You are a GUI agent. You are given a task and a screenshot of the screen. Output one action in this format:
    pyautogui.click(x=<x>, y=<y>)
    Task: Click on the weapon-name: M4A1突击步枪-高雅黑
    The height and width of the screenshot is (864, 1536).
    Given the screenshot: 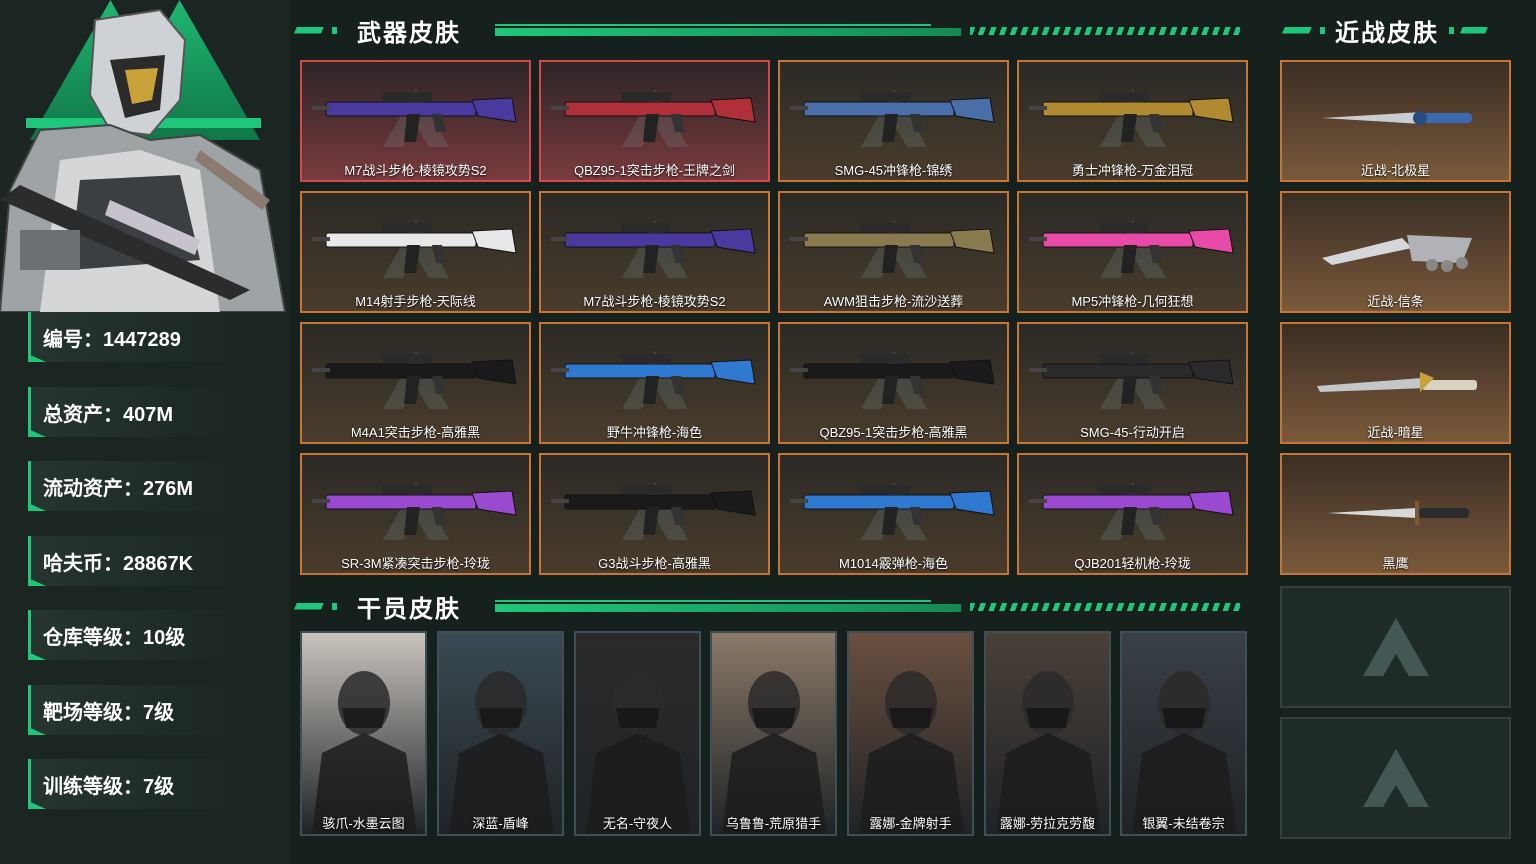 What is the action you would take?
    pyautogui.click(x=415, y=432)
    